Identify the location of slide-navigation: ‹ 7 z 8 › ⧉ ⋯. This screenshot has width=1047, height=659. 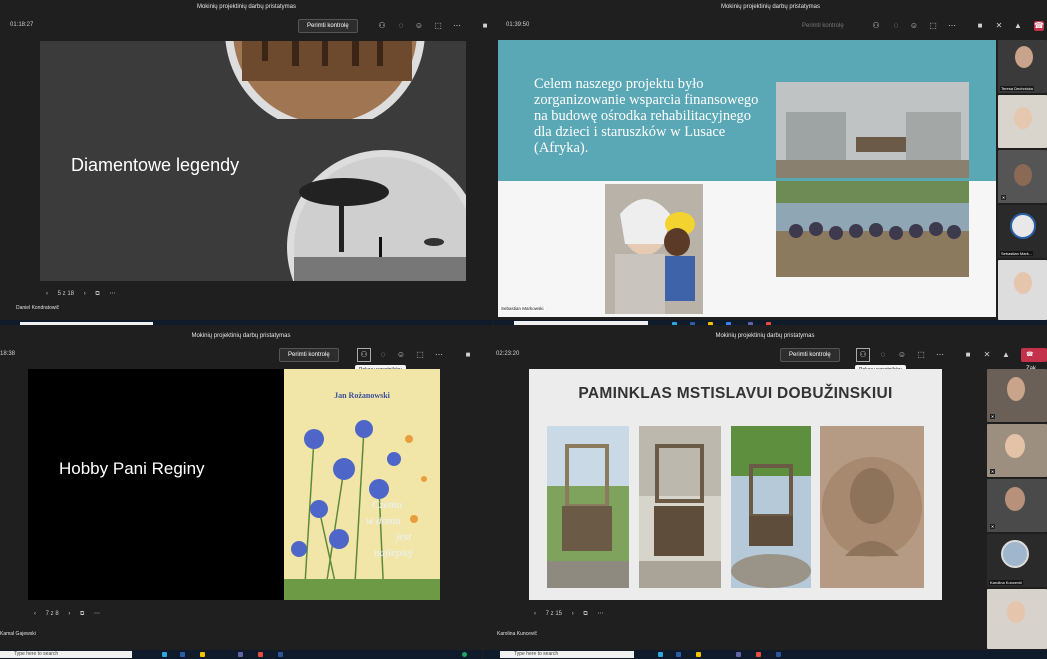
(71, 614).